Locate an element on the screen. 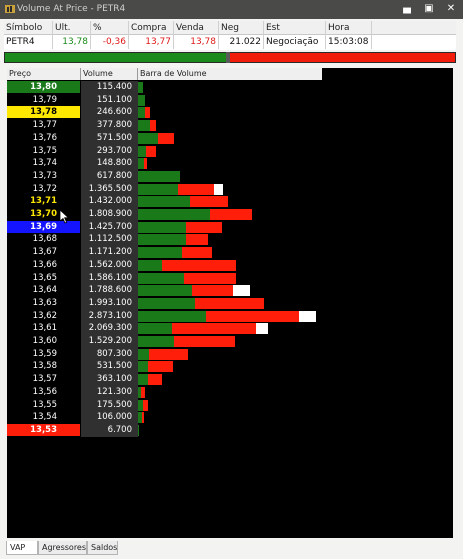 This screenshot has height=559, width=463. column-header-volume-bar: Barra de Volume is located at coordinates (230, 74).